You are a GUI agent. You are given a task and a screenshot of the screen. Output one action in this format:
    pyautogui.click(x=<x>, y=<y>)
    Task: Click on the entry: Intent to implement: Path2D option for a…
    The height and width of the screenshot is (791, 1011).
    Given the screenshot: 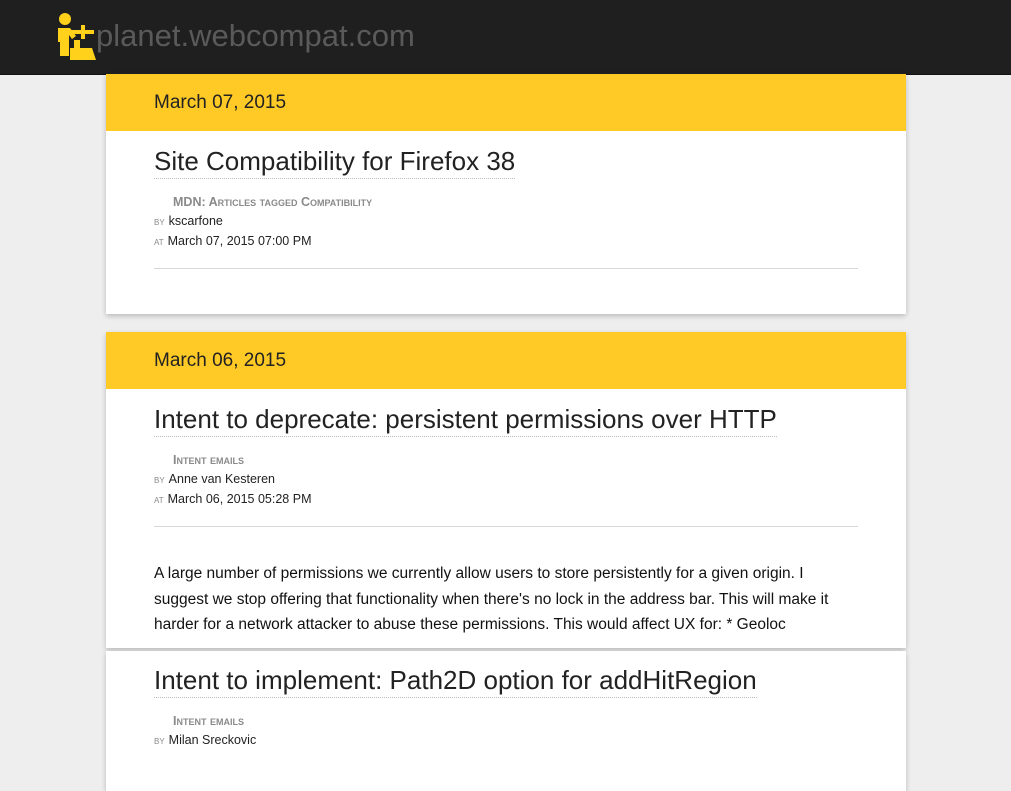 What is the action you would take?
    pyautogui.click(x=506, y=701)
    